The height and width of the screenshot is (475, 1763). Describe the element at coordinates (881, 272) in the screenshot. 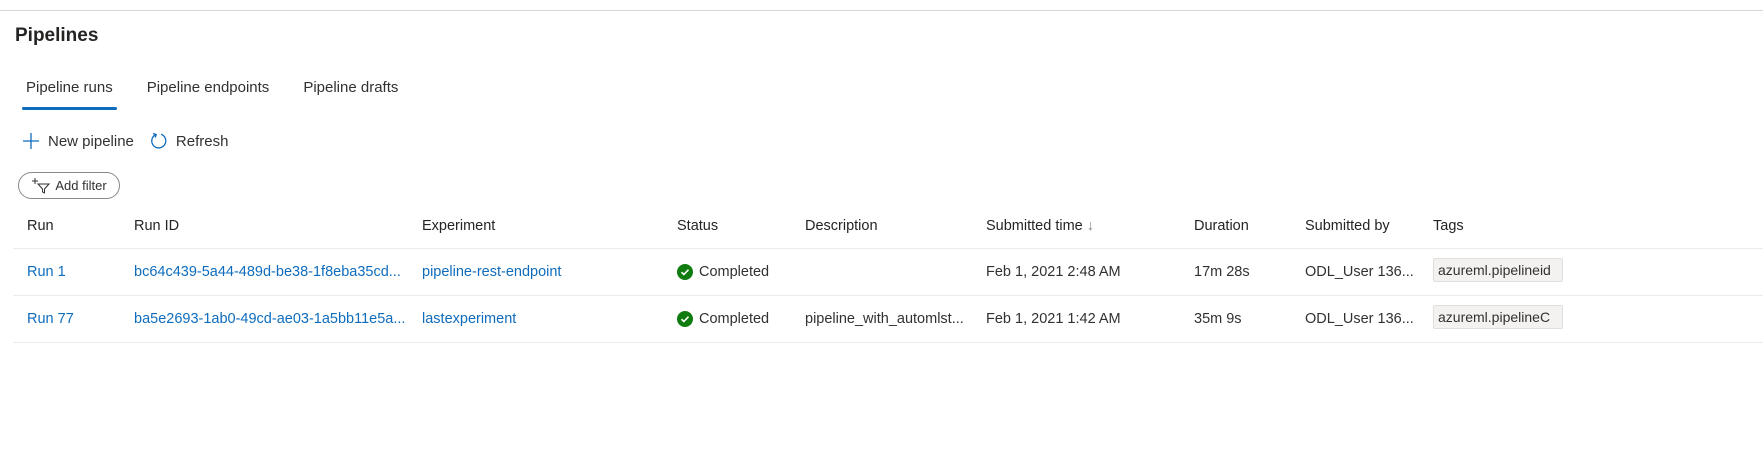

I see `description-cell` at that location.